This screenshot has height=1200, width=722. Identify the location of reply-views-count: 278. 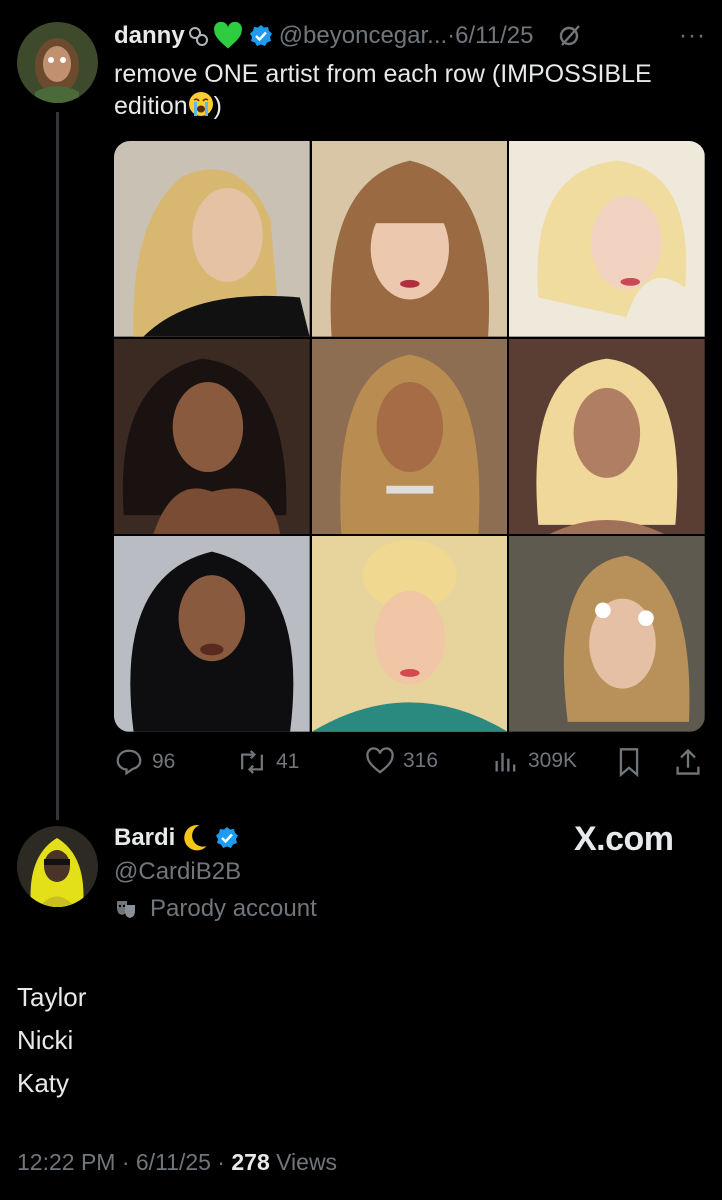
(250, 1162).